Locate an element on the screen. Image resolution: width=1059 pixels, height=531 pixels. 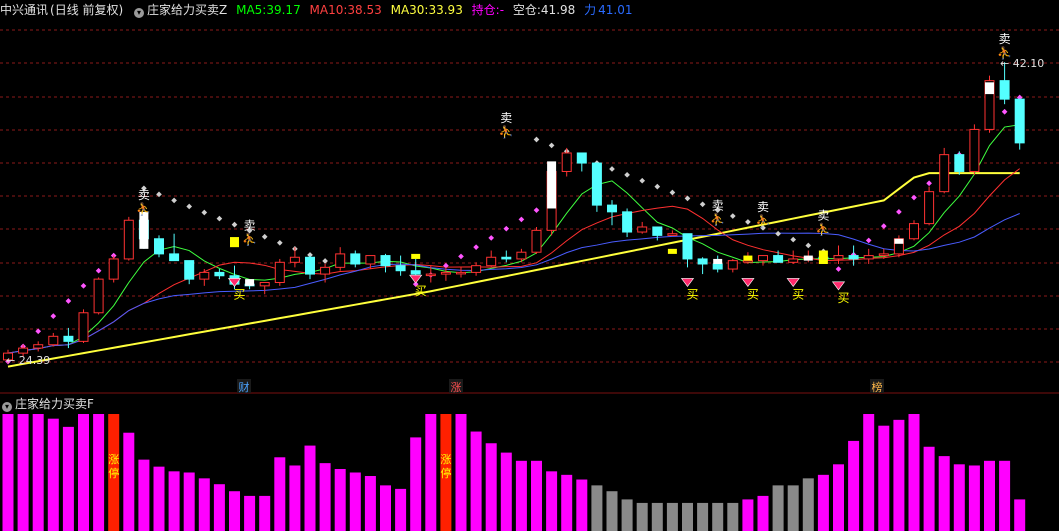
high-price-label: ← 42.10 is located at coordinates (1022, 63).